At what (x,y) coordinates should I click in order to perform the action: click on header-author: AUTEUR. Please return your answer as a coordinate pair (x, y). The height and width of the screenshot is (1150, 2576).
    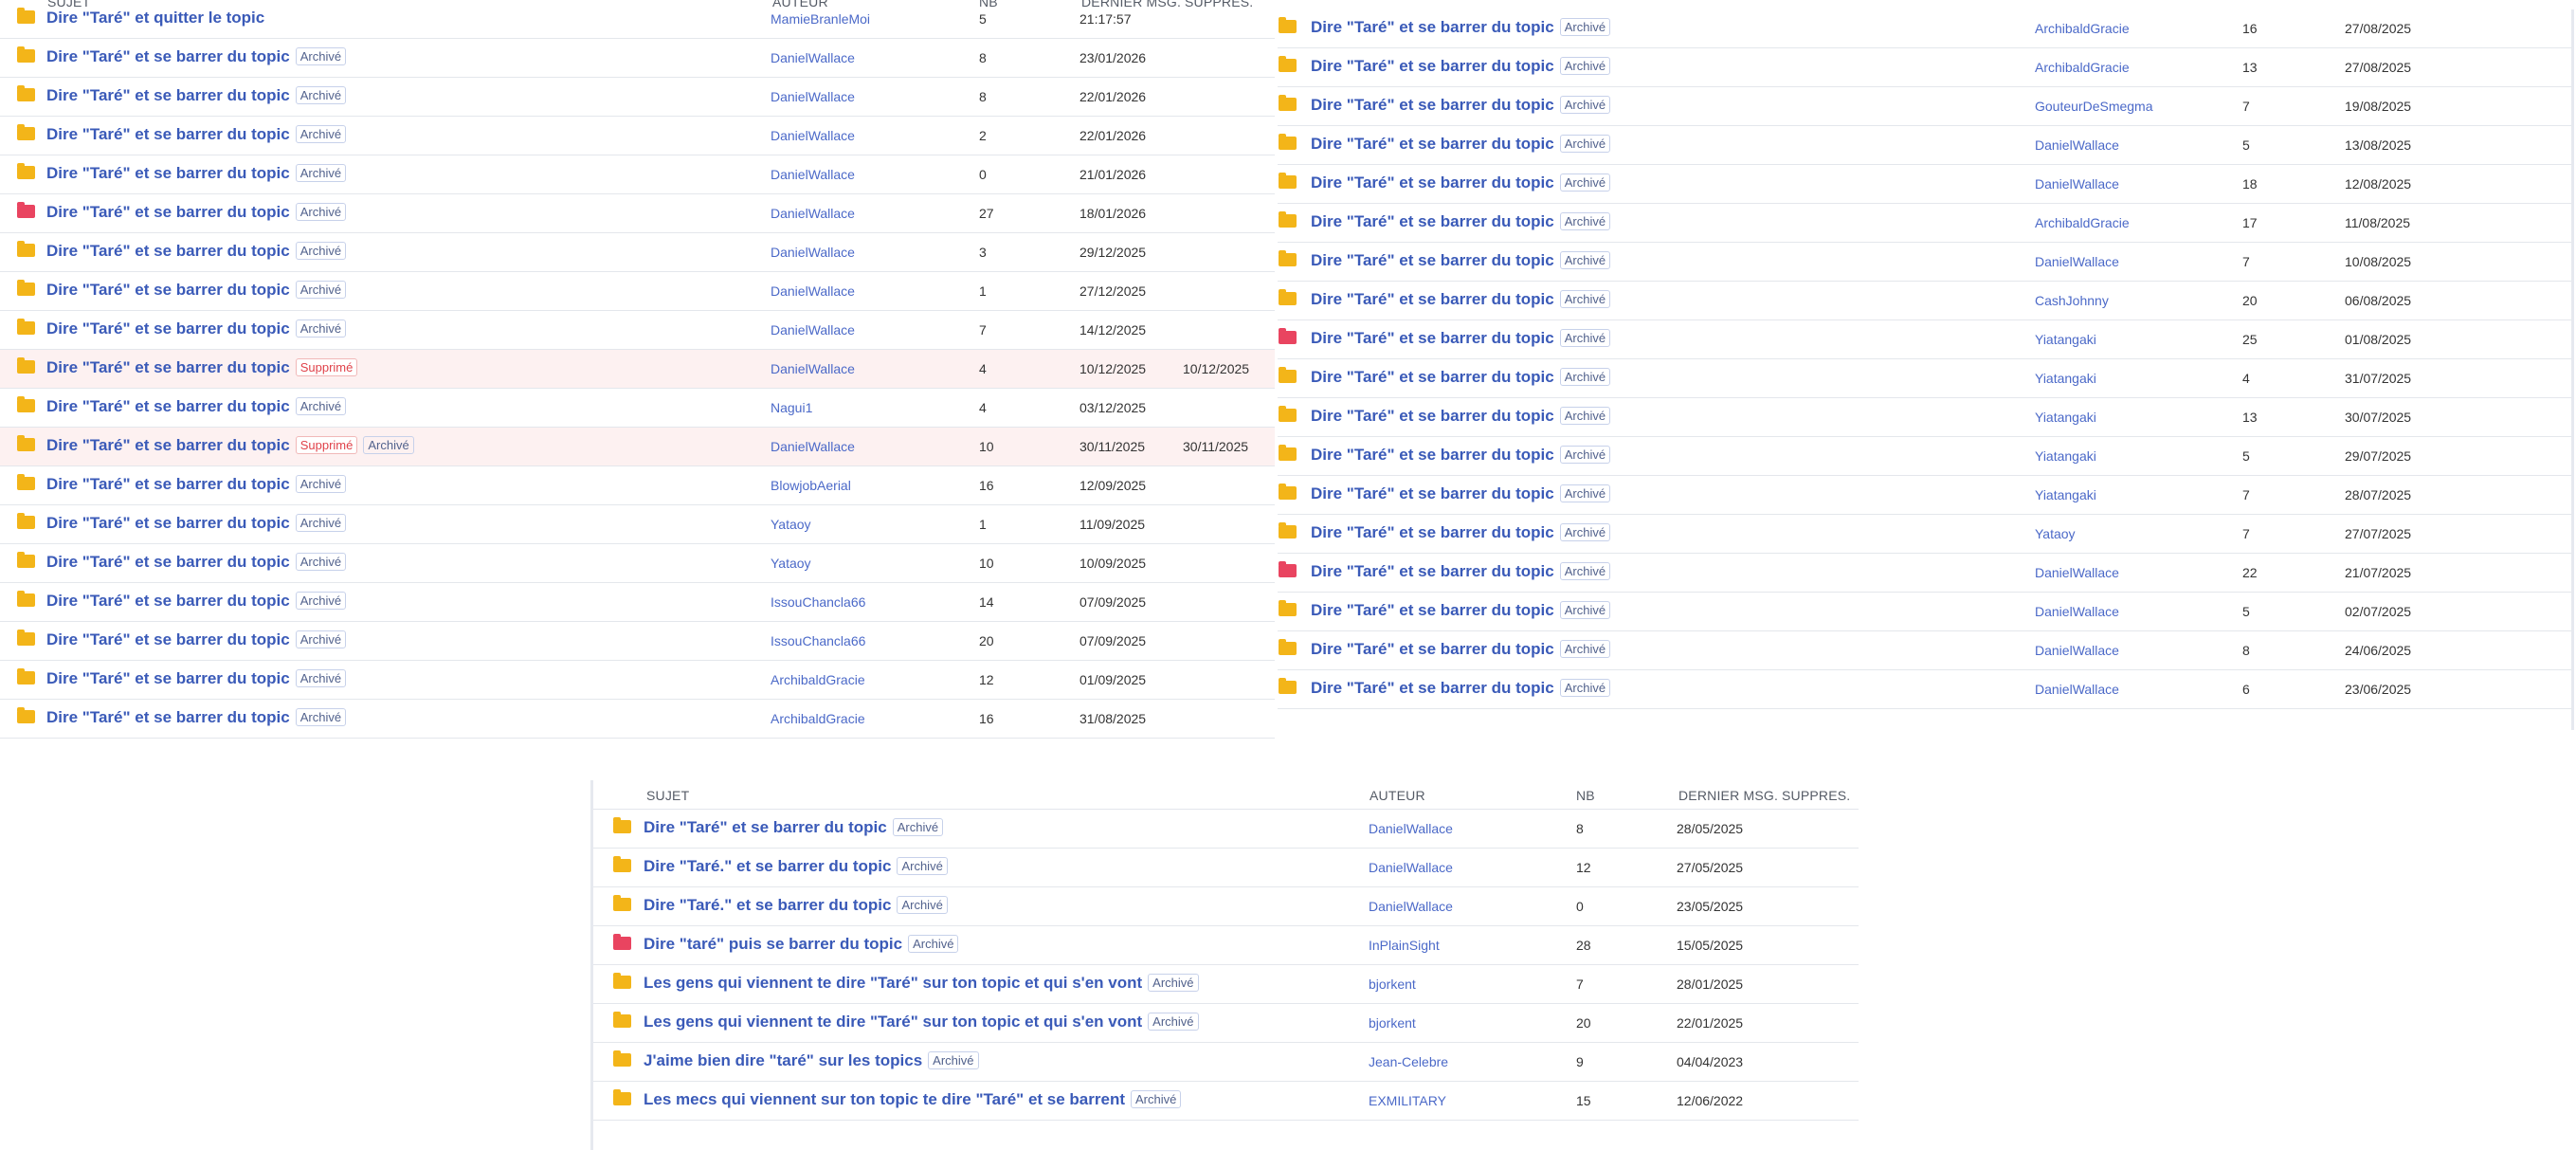
    Looking at the image, I should click on (1397, 795).